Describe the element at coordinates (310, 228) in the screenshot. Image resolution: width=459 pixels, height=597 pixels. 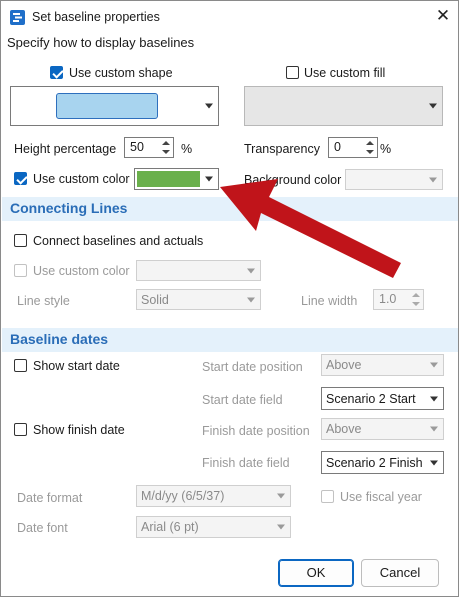
I see `annotation-arrow-icon` at that location.